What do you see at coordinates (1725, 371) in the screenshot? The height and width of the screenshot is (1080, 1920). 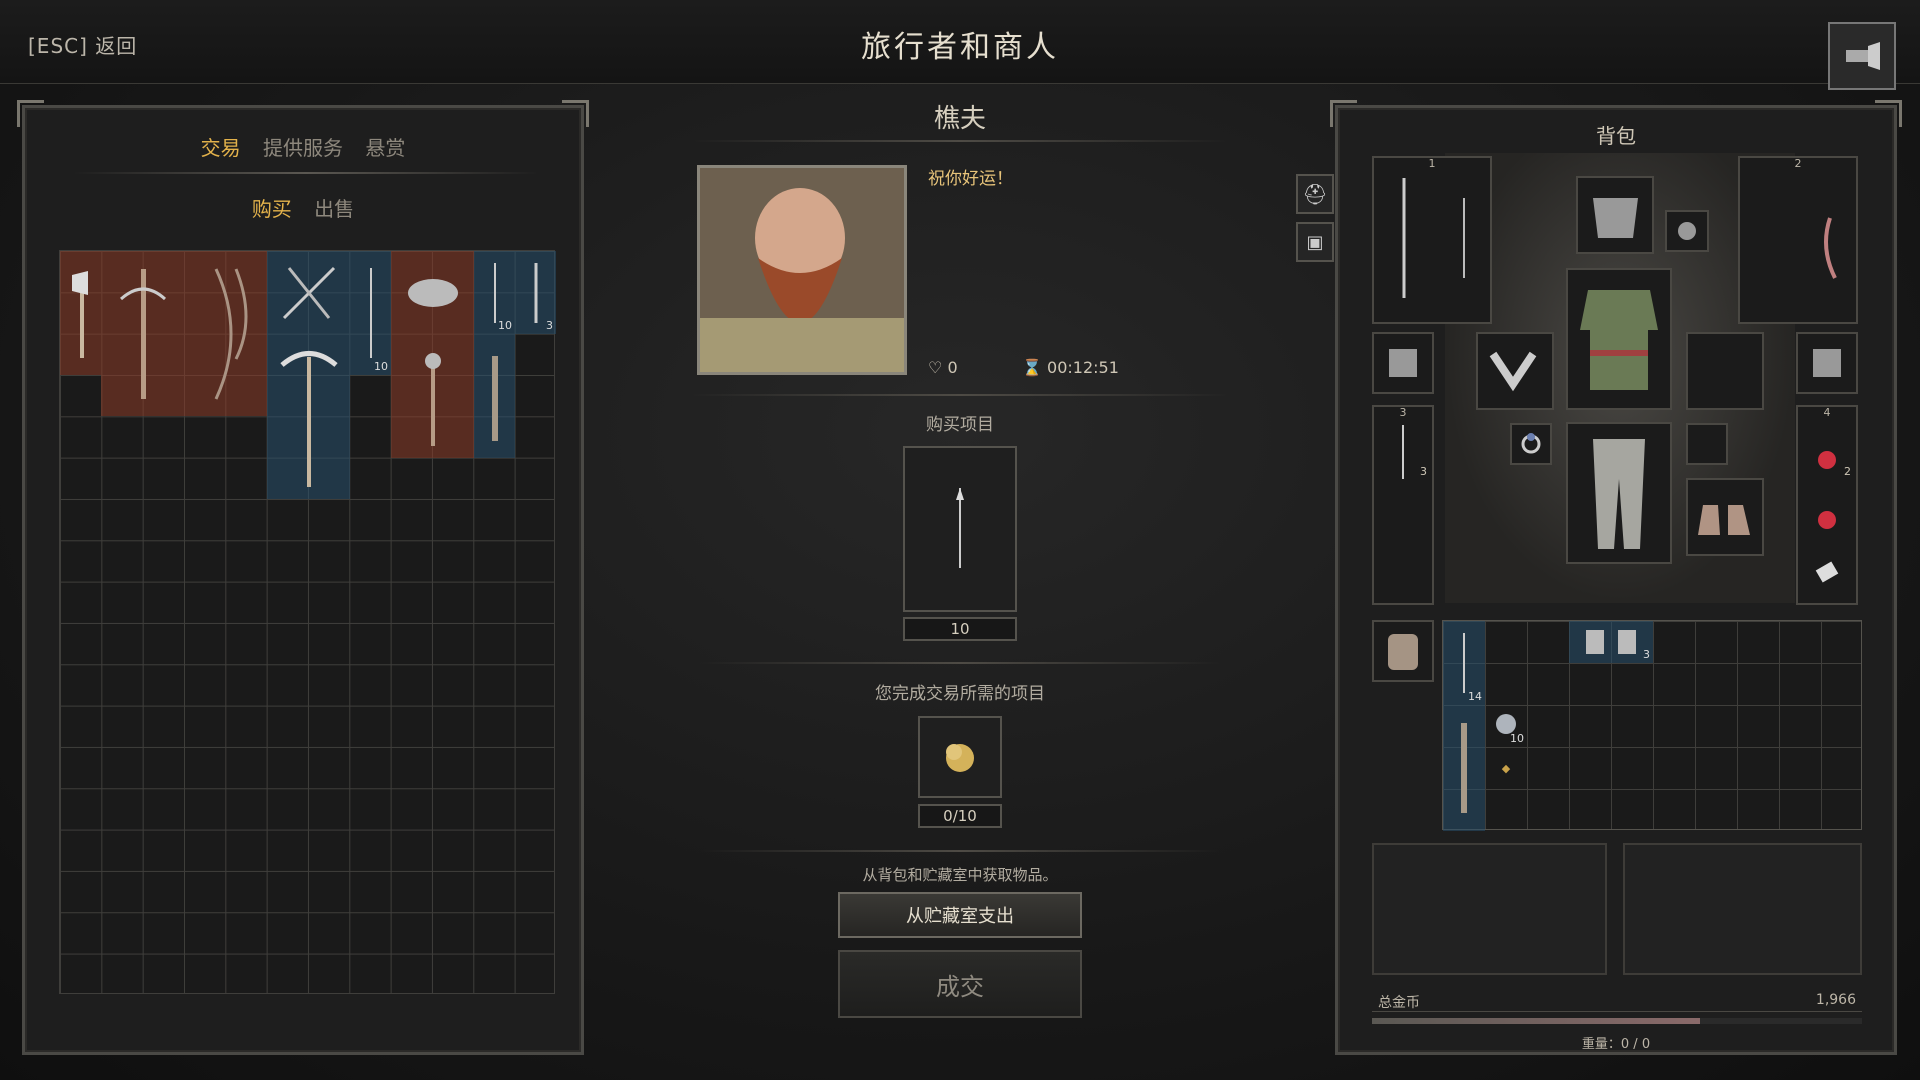 I see `cloak-slot` at bounding box center [1725, 371].